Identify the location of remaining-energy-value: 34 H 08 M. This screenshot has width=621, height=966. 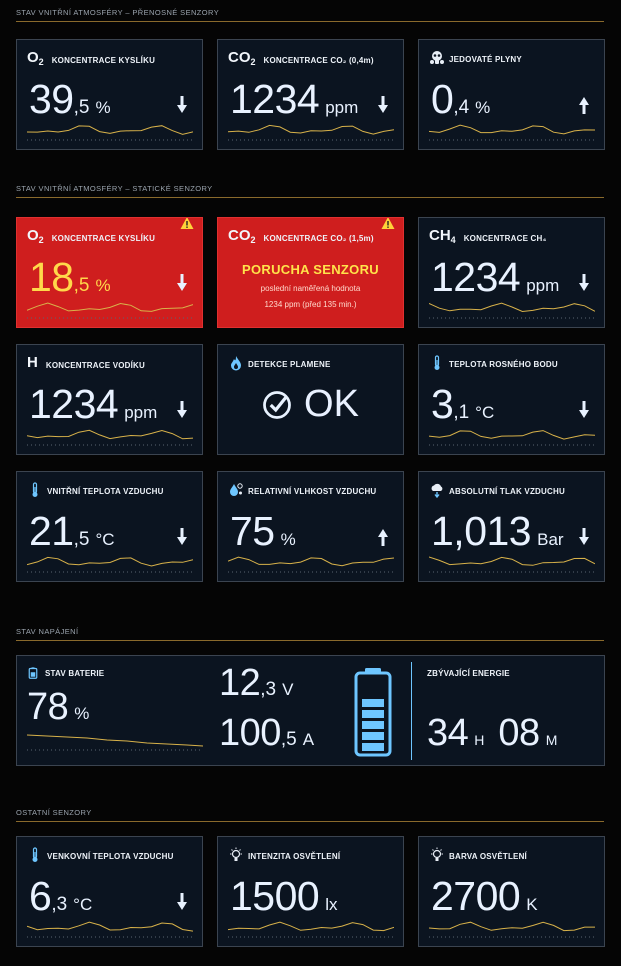
(492, 733).